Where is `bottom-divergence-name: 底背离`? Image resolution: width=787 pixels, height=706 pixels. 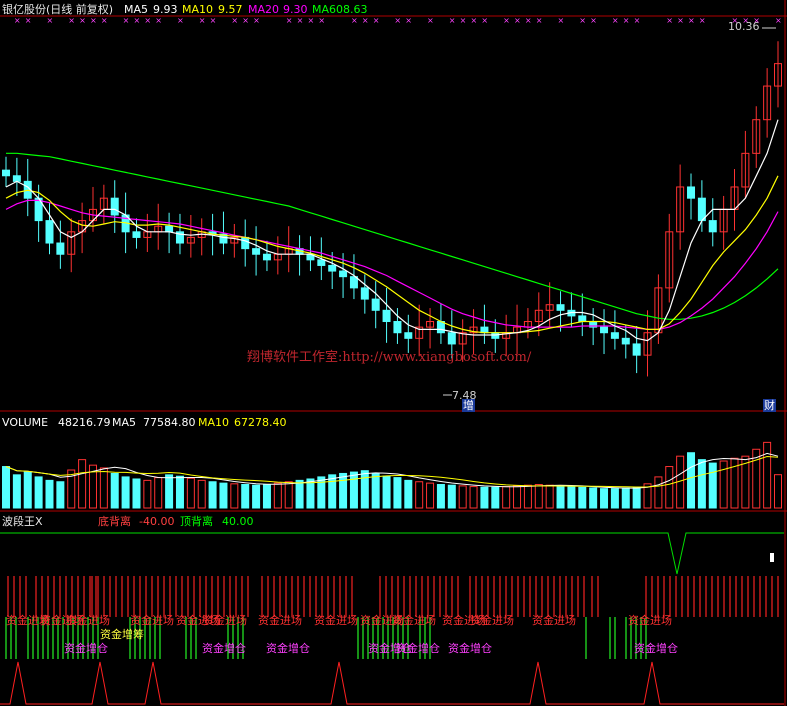 bottom-divergence-name: 底背离 is located at coordinates (114, 521).